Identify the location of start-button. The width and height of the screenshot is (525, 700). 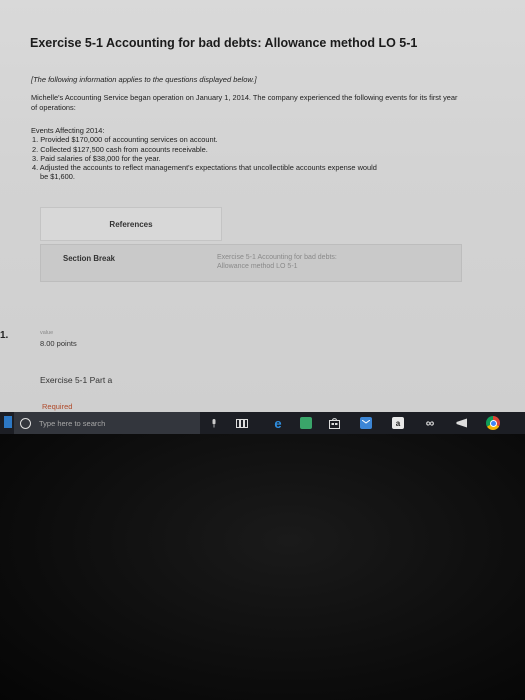
(8, 422).